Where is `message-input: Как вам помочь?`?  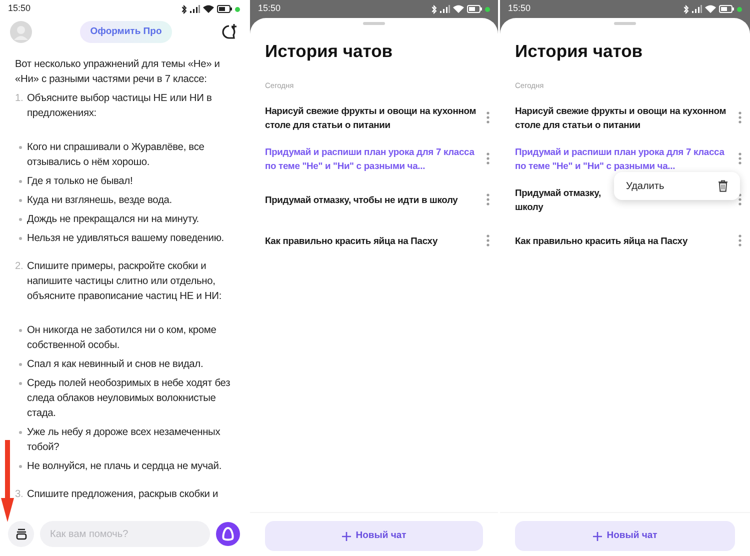
message-input: Как вам помочь? is located at coordinates (125, 534).